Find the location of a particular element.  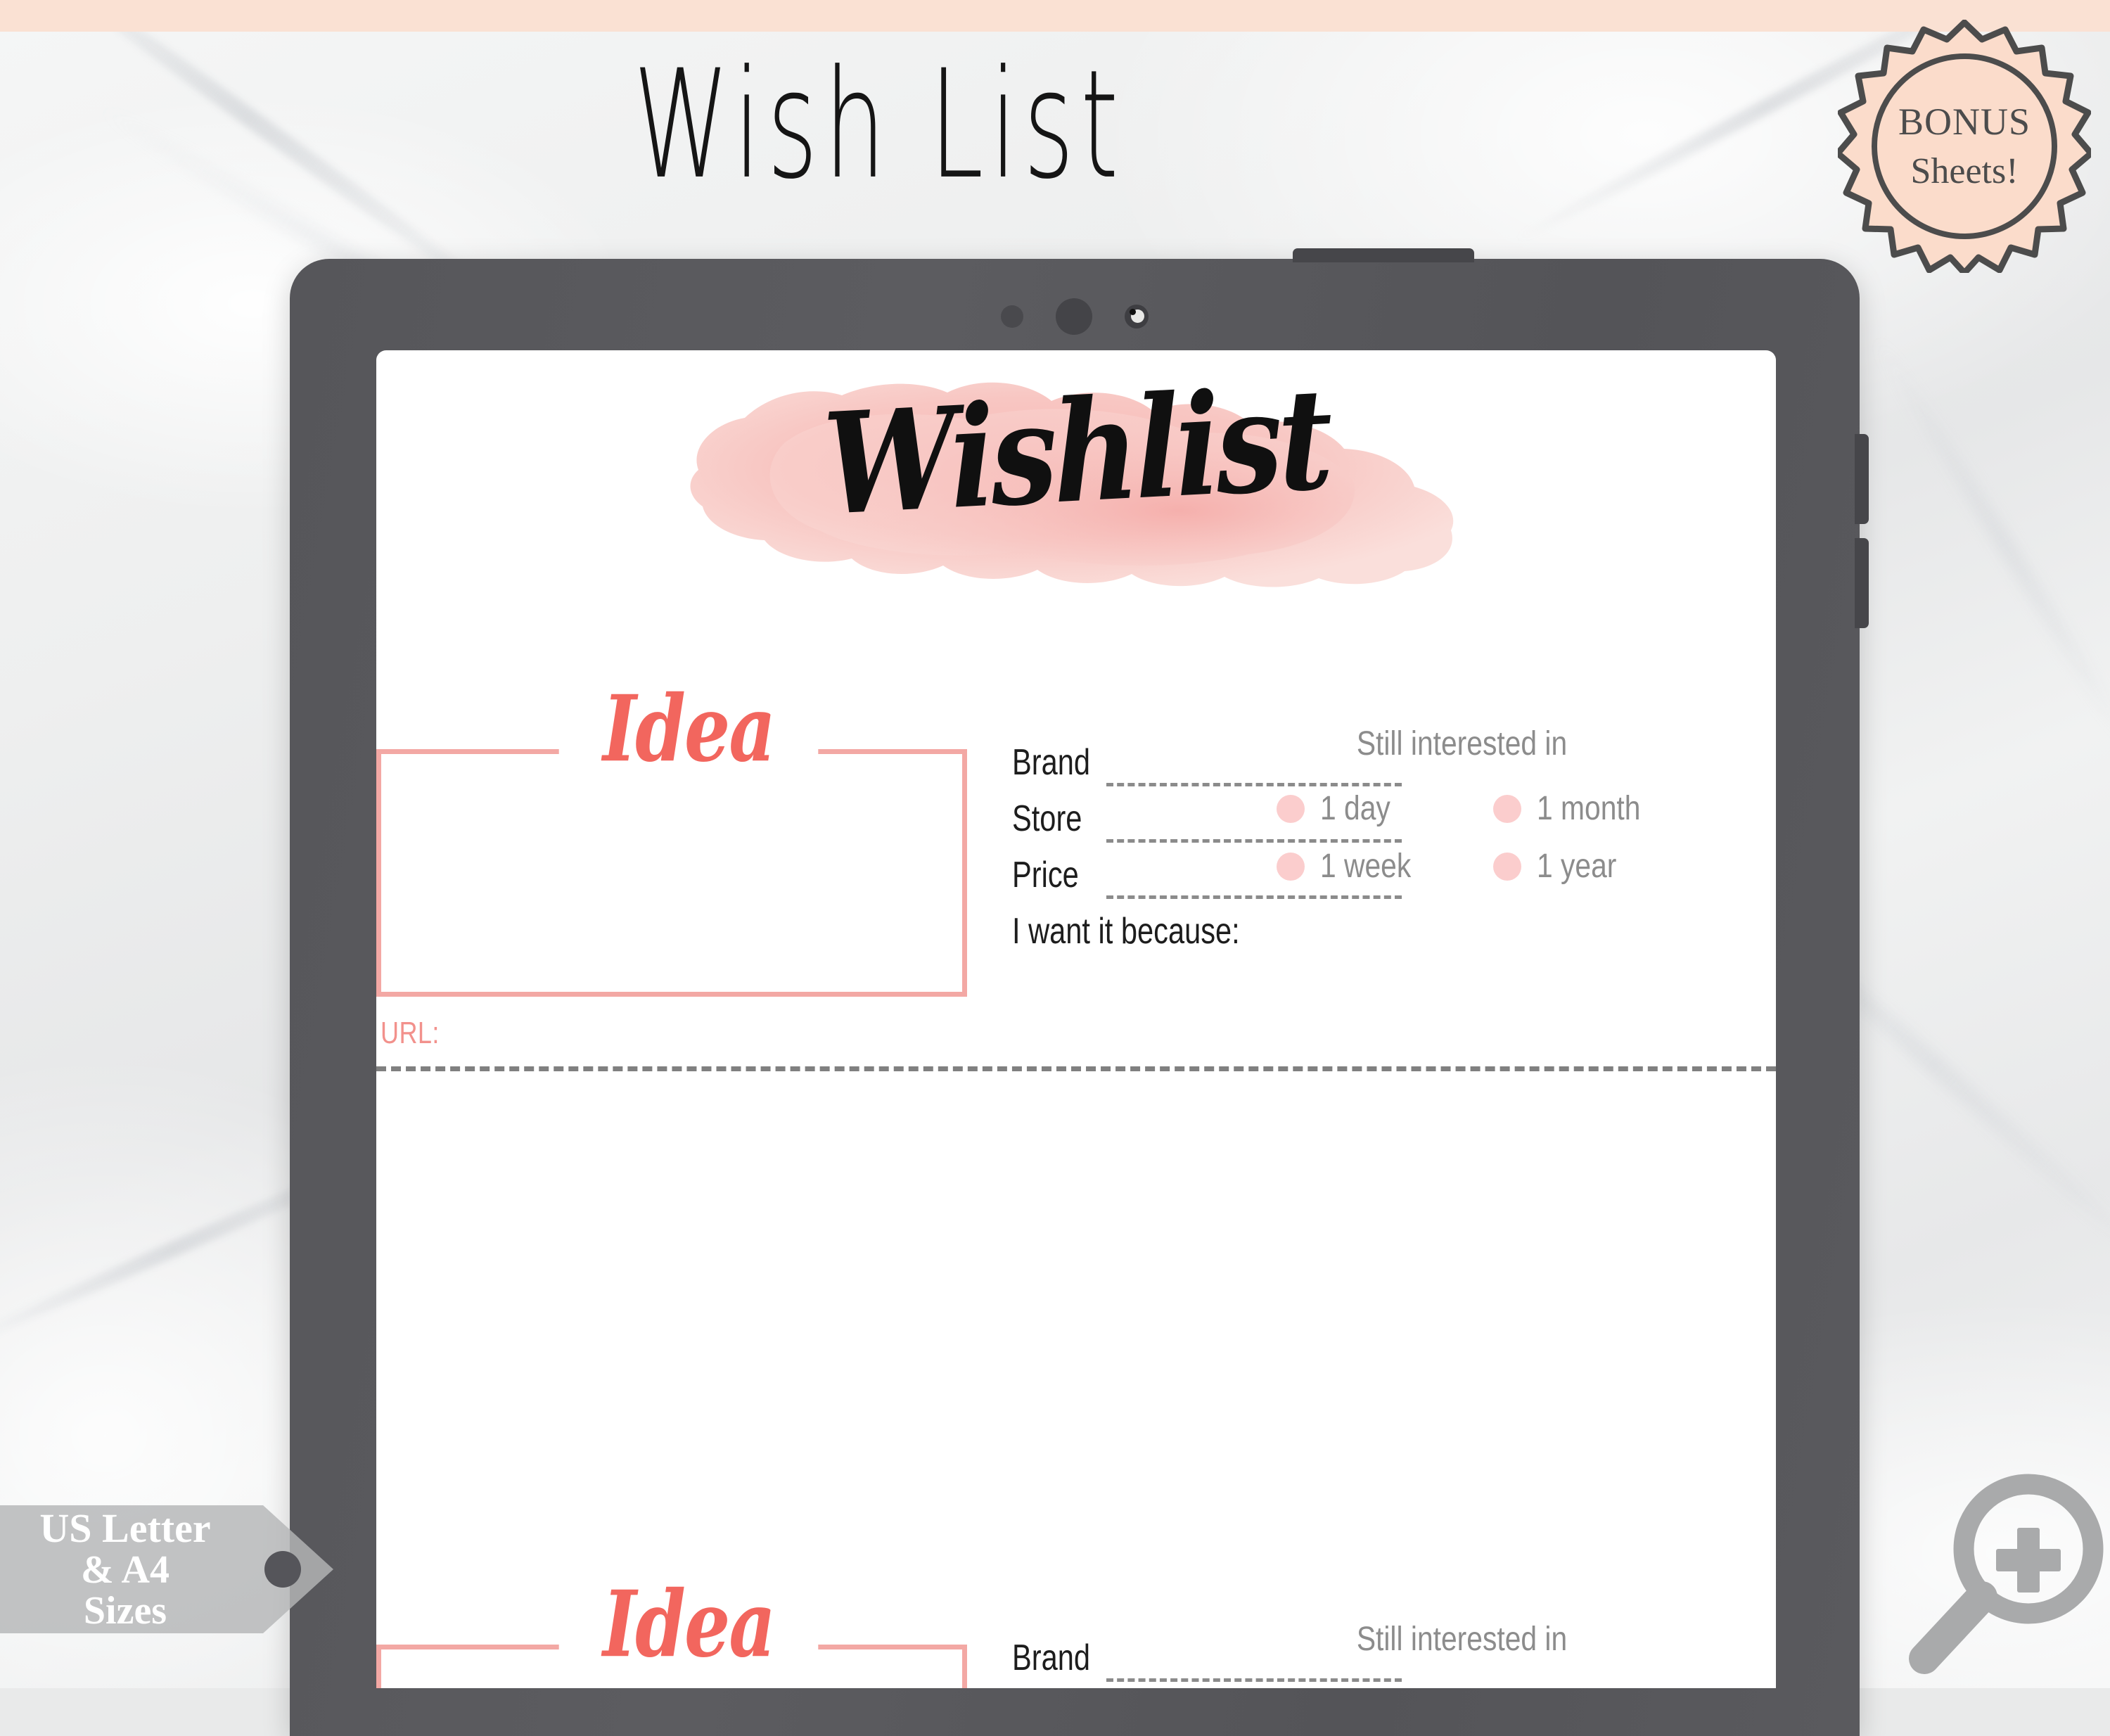

tablet-sensor-array is located at coordinates (1075, 316).